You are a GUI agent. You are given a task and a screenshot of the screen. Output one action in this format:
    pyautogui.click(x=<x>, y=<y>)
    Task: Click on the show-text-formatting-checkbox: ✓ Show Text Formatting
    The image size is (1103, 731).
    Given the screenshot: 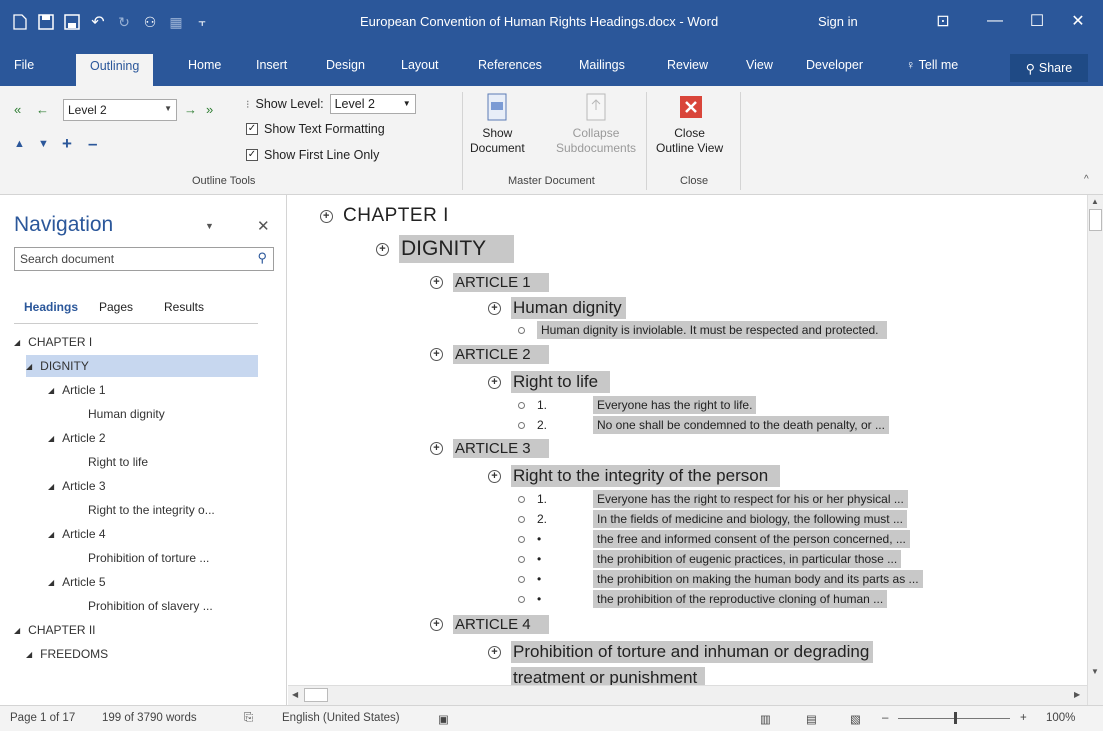 What is the action you would take?
    pyautogui.click(x=315, y=129)
    